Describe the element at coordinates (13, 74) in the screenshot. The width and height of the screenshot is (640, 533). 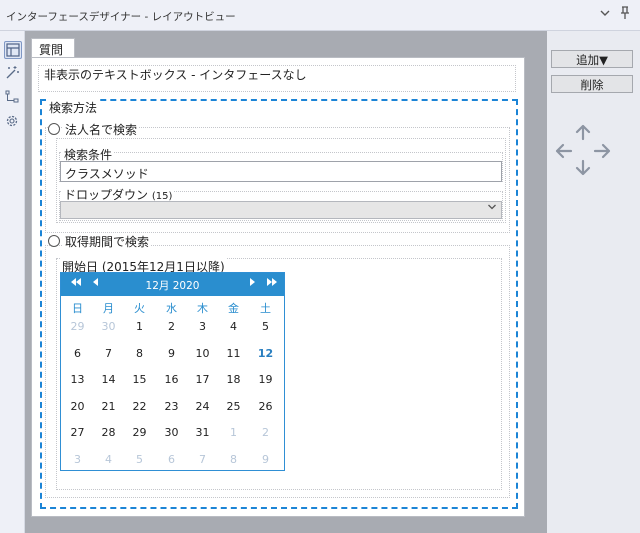
I see `magic-wand-icon` at that location.